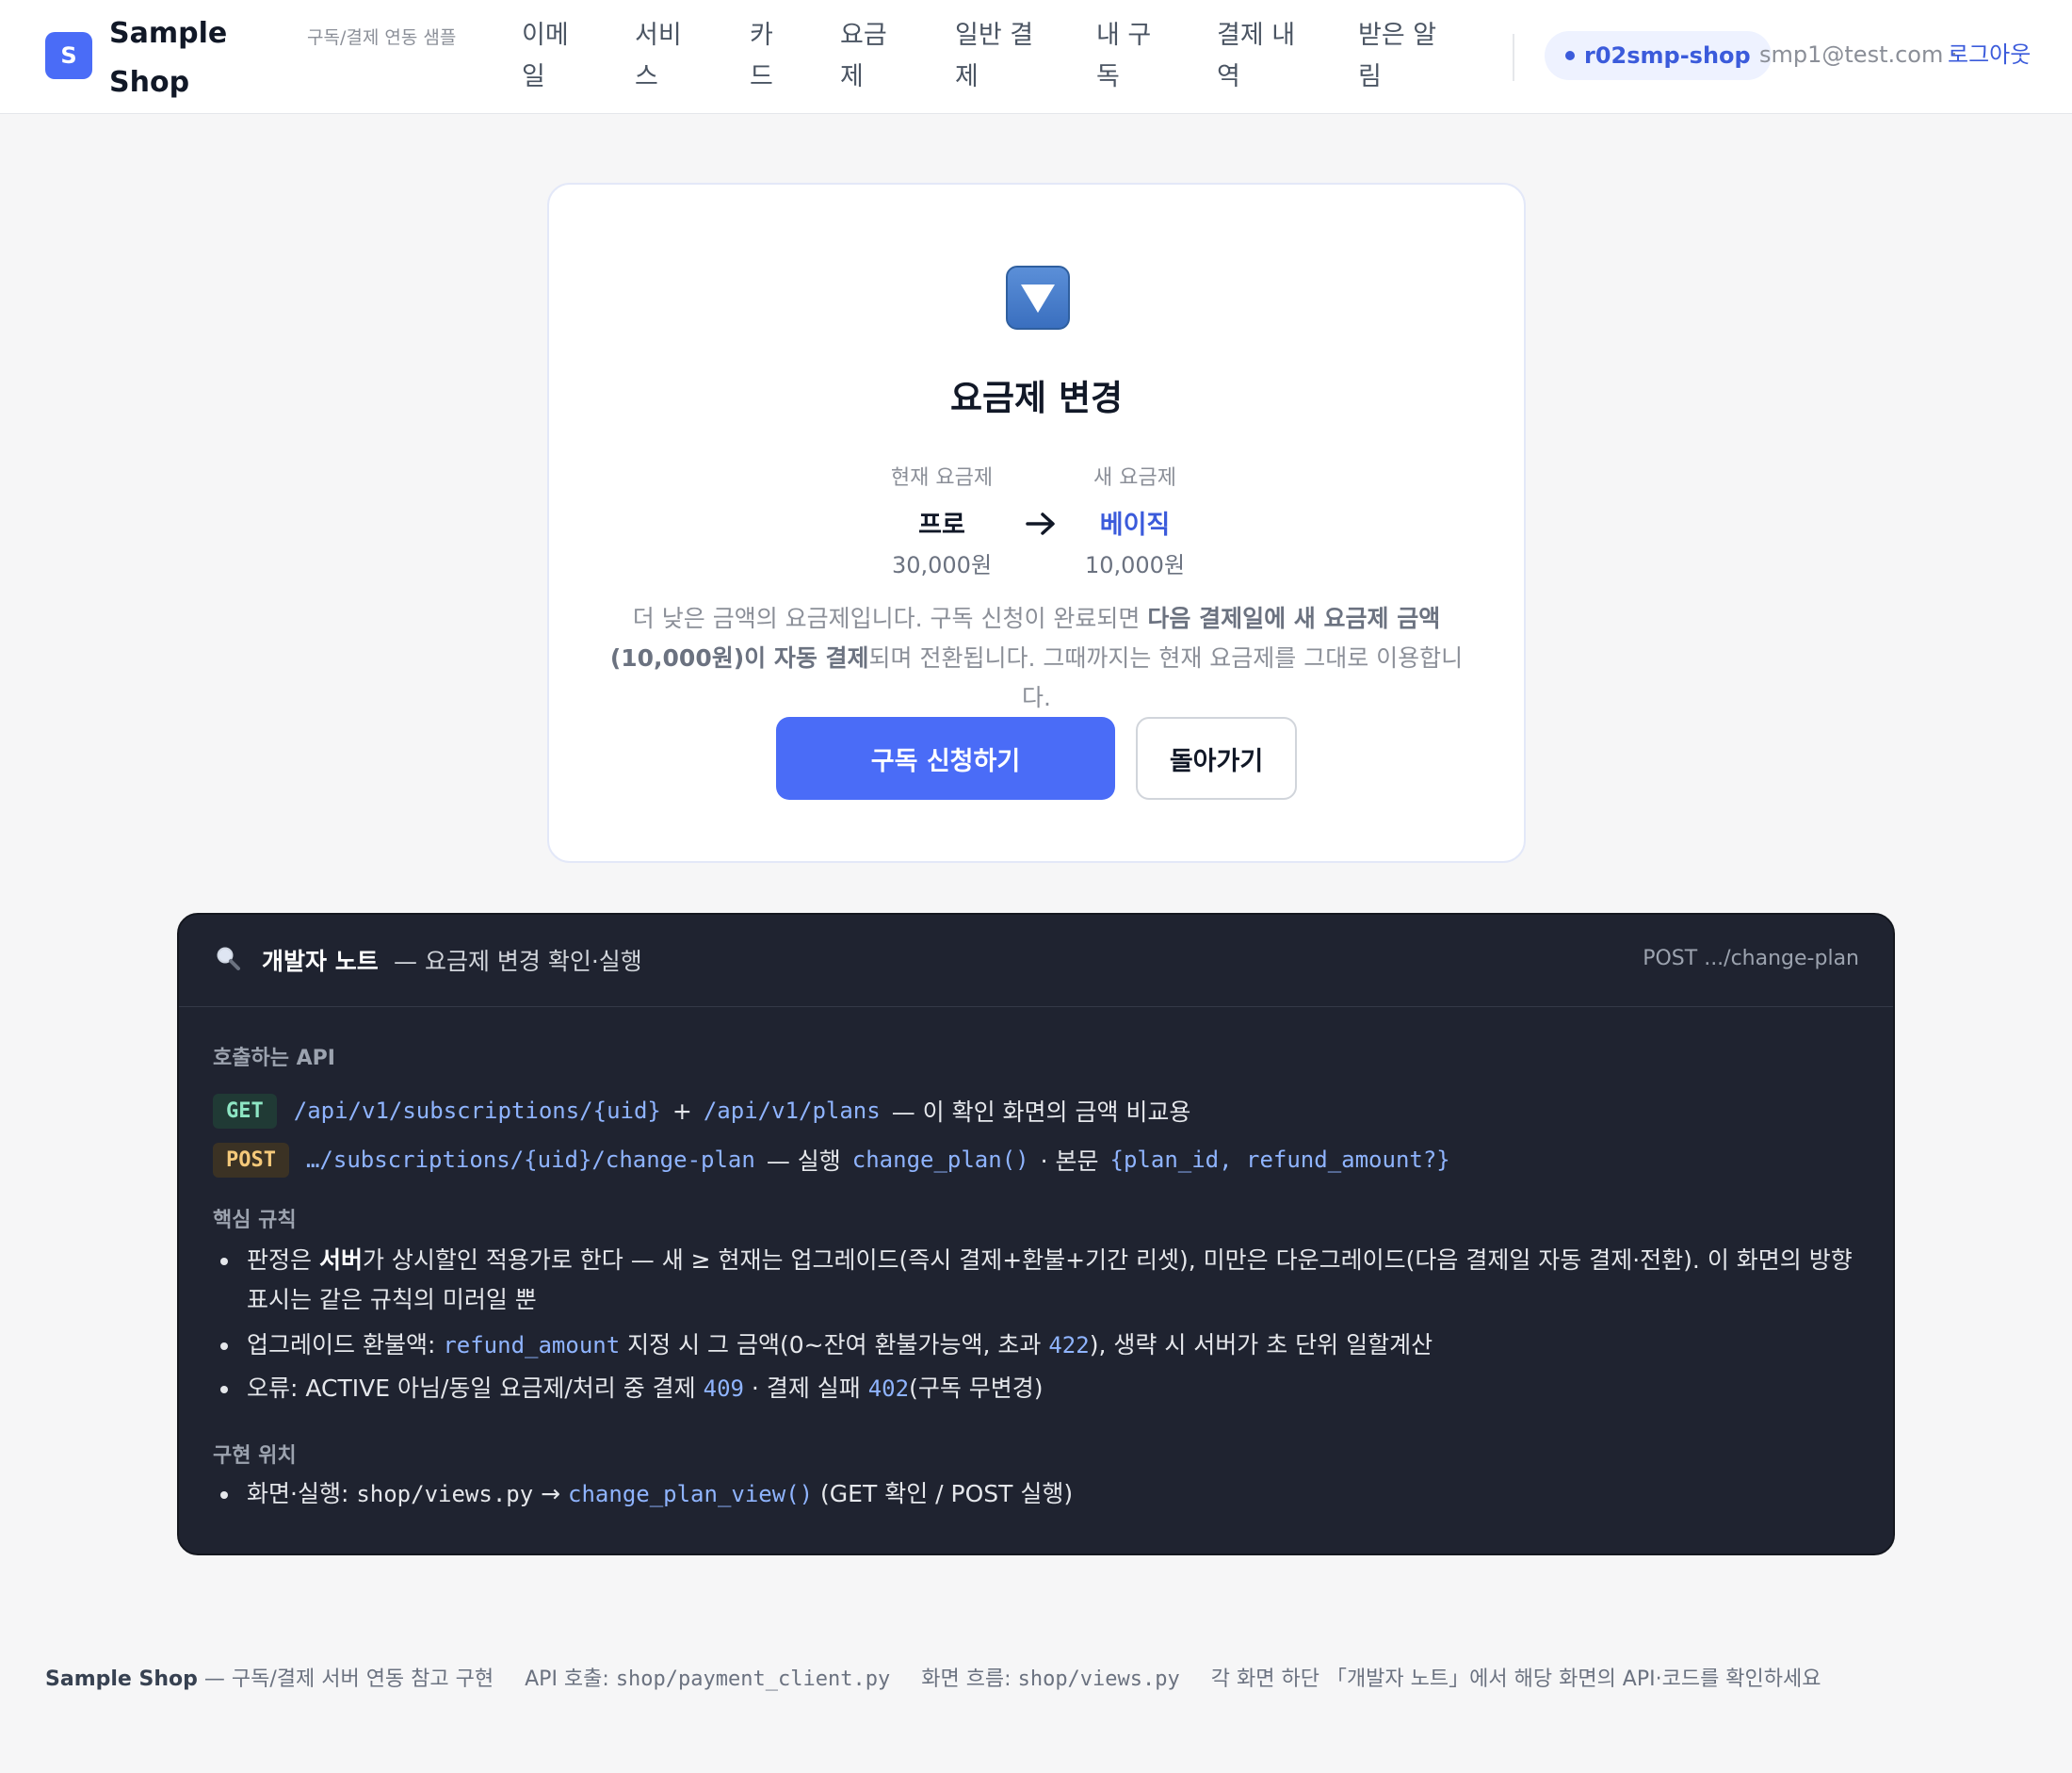  Describe the element at coordinates (228, 958) in the screenshot. I see `magnifier-icon` at that location.